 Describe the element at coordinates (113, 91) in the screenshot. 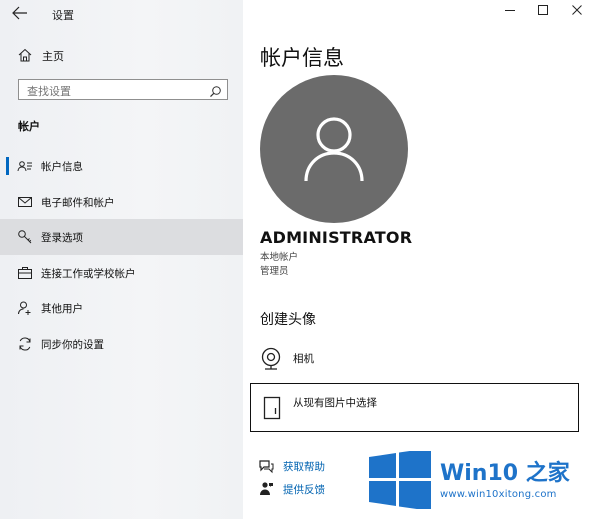

I see `search-input` at that location.